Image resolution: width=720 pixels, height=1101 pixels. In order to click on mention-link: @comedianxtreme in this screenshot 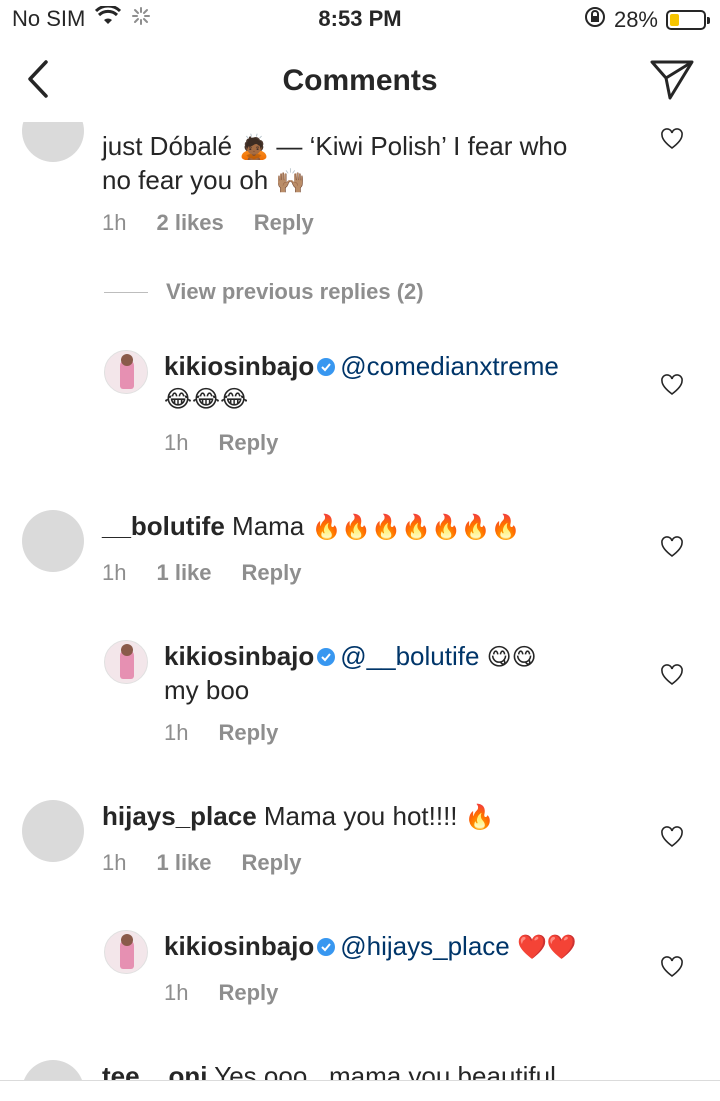, I will do `click(449, 366)`.